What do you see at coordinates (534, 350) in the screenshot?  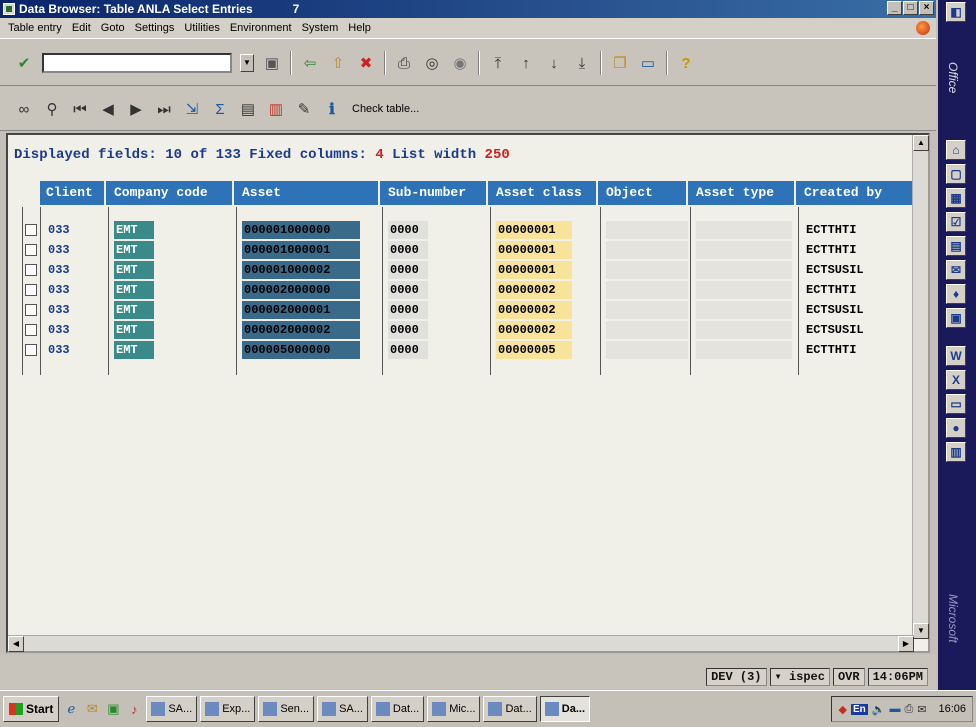 I see `cell-class: 00000005` at bounding box center [534, 350].